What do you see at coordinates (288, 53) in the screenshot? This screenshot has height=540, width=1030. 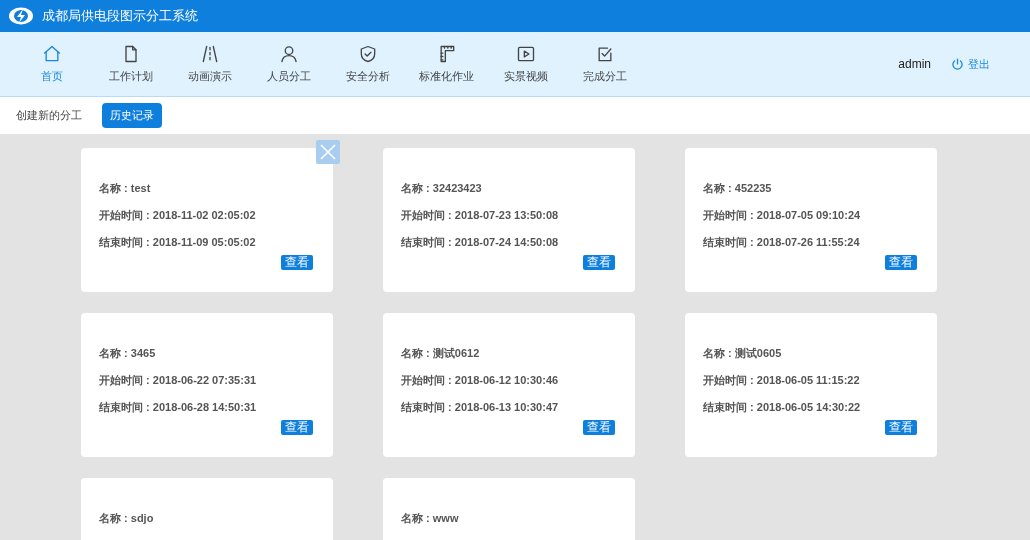 I see `person-icon` at bounding box center [288, 53].